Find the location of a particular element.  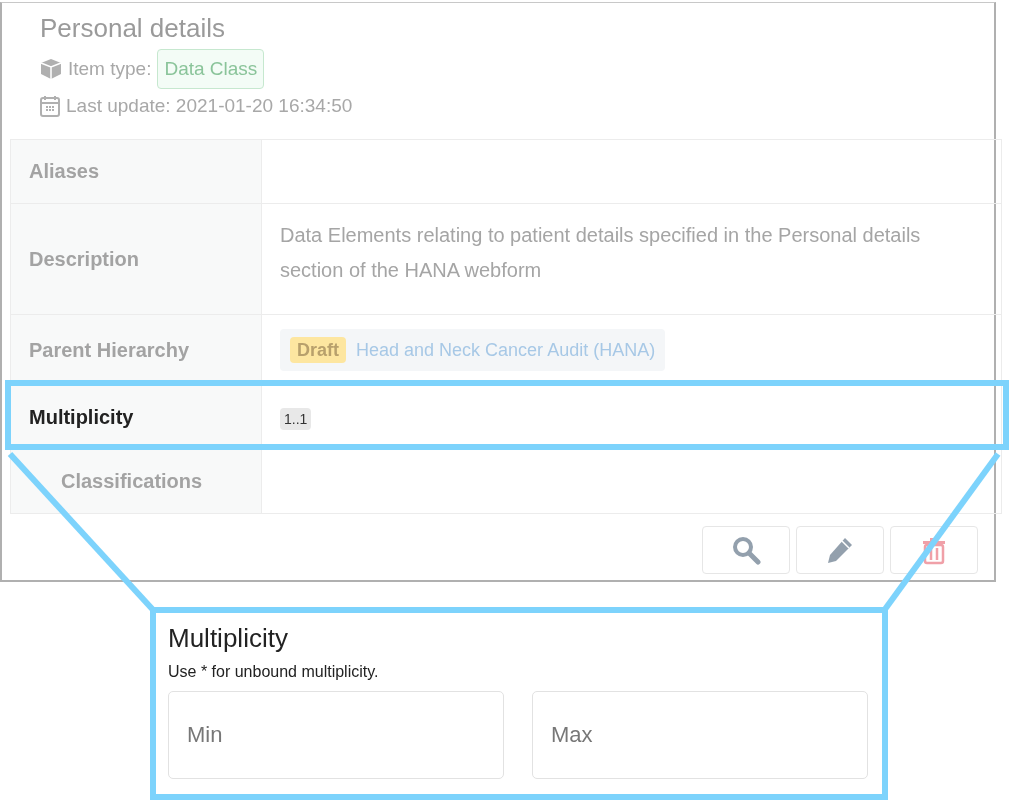

last-update-text: Last update: 2021-01-20 16:34:50 is located at coordinates (209, 106).